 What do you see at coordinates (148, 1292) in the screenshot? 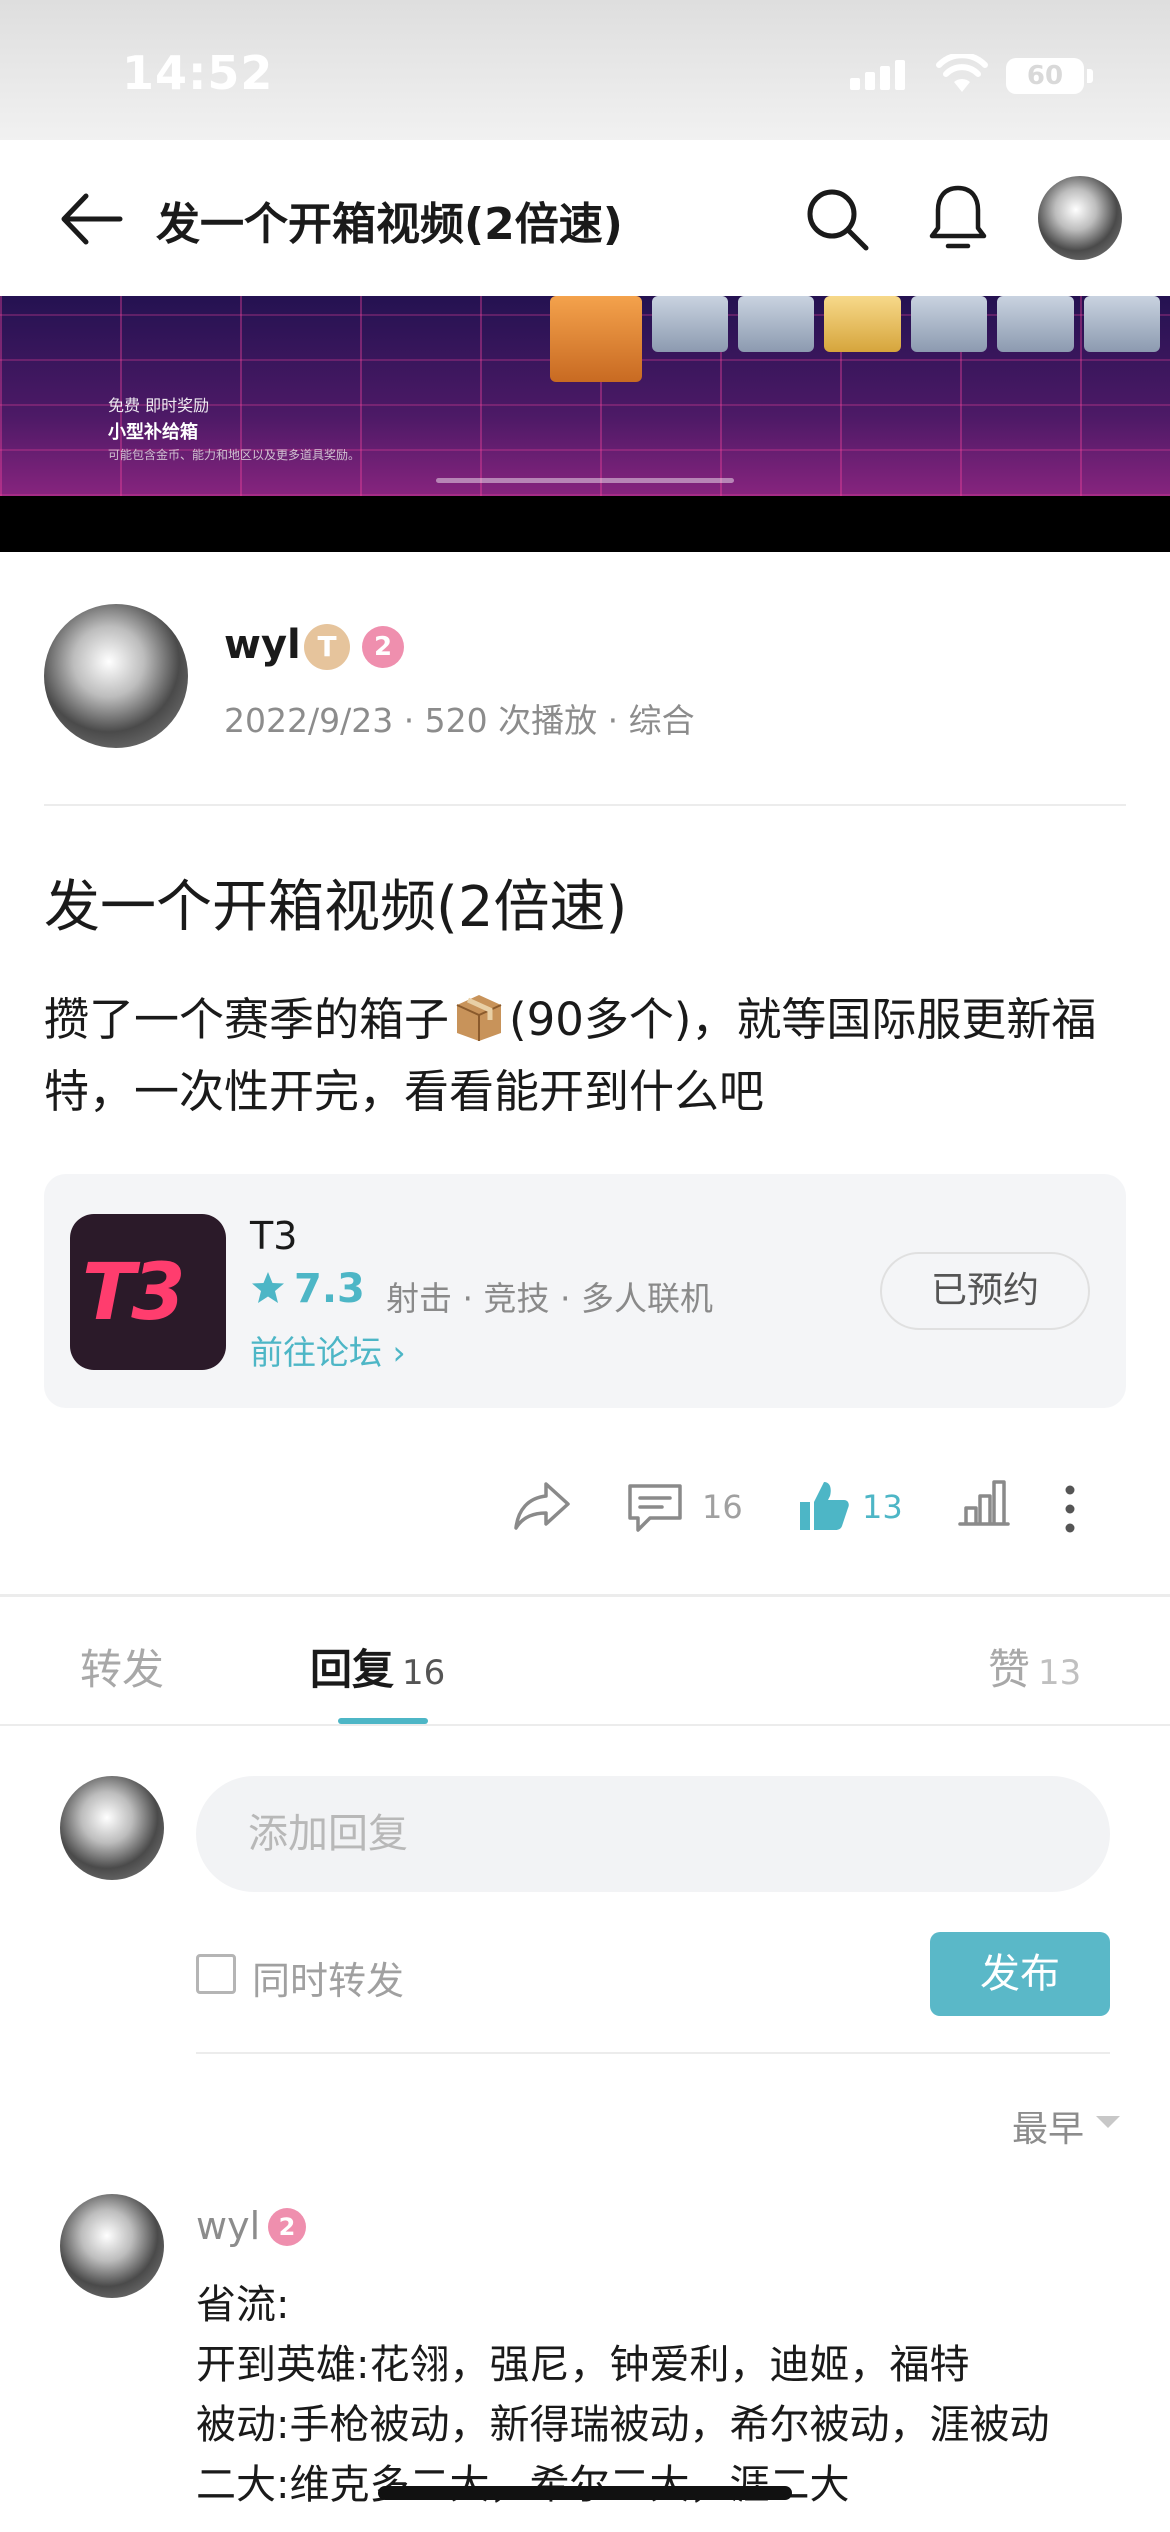
I see `game-logo: T3` at bounding box center [148, 1292].